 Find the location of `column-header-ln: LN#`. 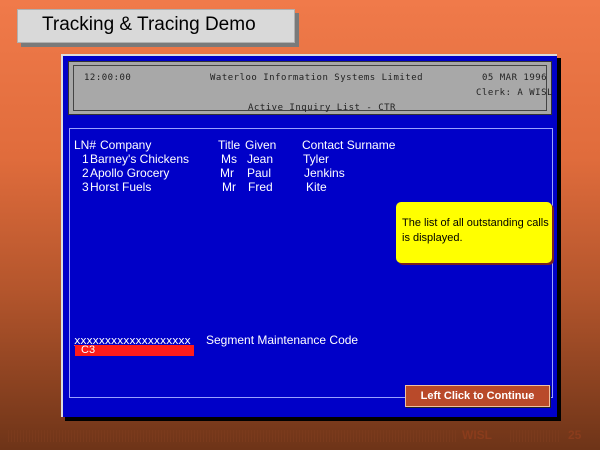

column-header-ln: LN# is located at coordinates (85, 145).